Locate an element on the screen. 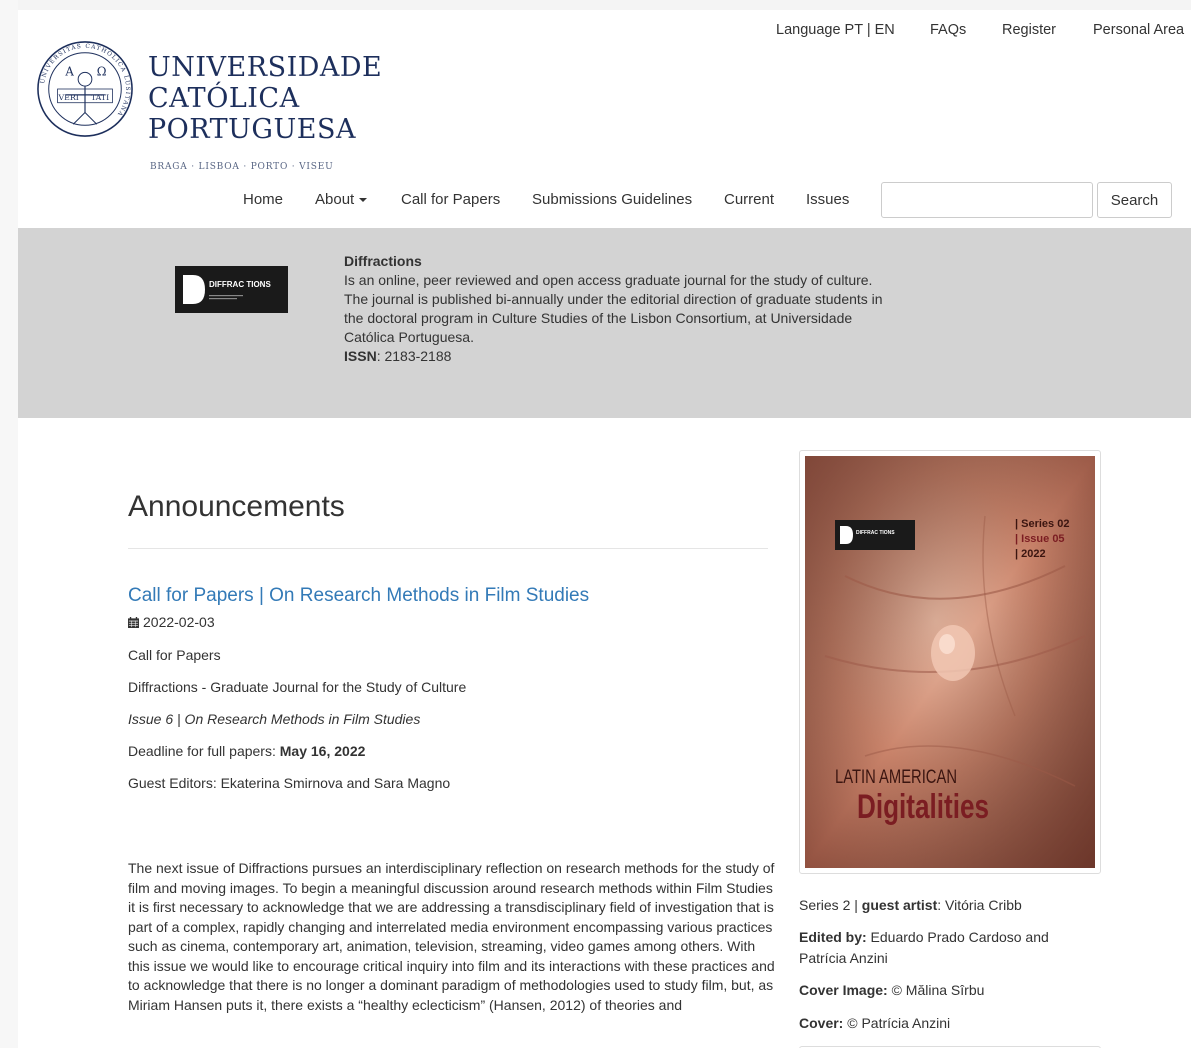  edited-by-label: Edited by: is located at coordinates (833, 937).